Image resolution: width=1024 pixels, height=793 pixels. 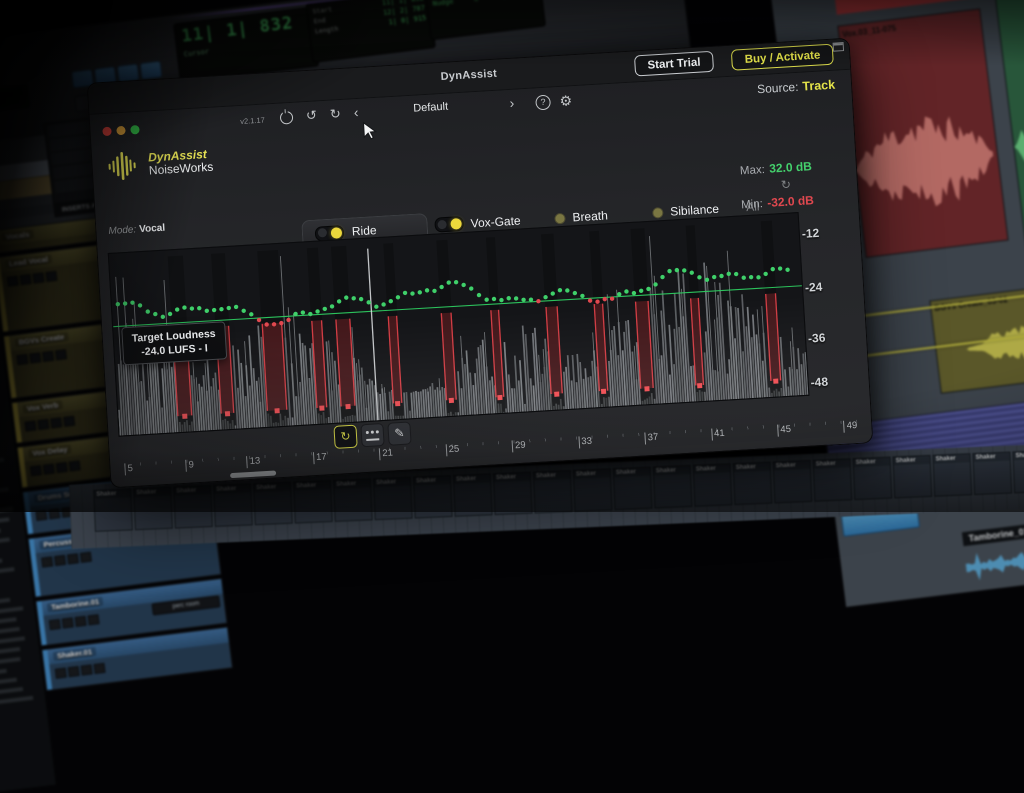 I want to click on source-row: Source:Track, so click(x=796, y=87).